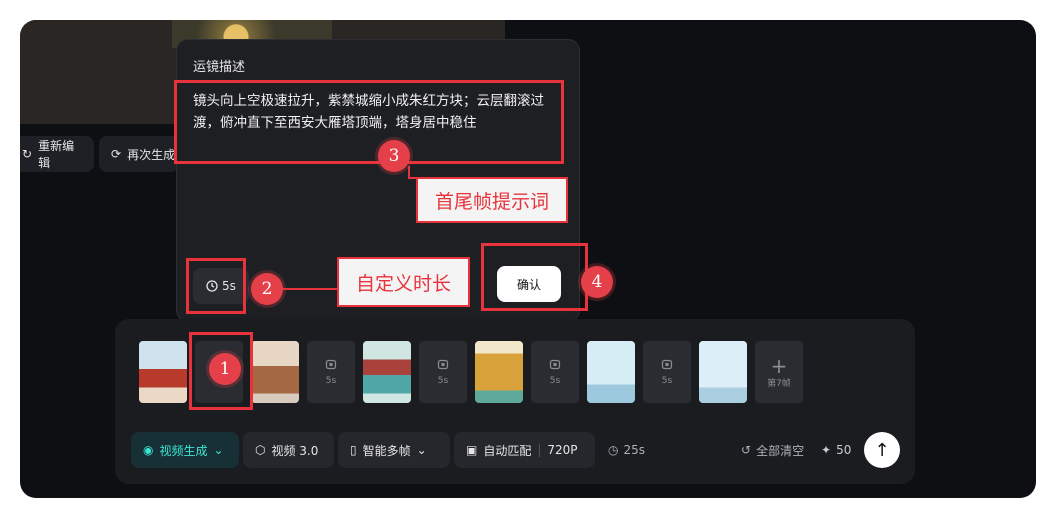  What do you see at coordinates (492, 200) in the screenshot?
I see `callout-prompt-label: 首尾帧提示词` at bounding box center [492, 200].